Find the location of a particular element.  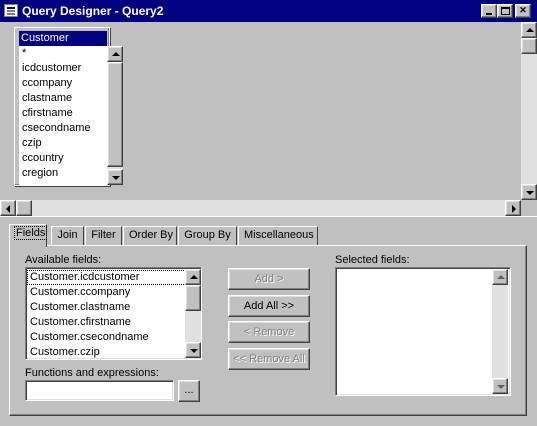

available-fields-scrollbar is located at coordinates (193, 313).